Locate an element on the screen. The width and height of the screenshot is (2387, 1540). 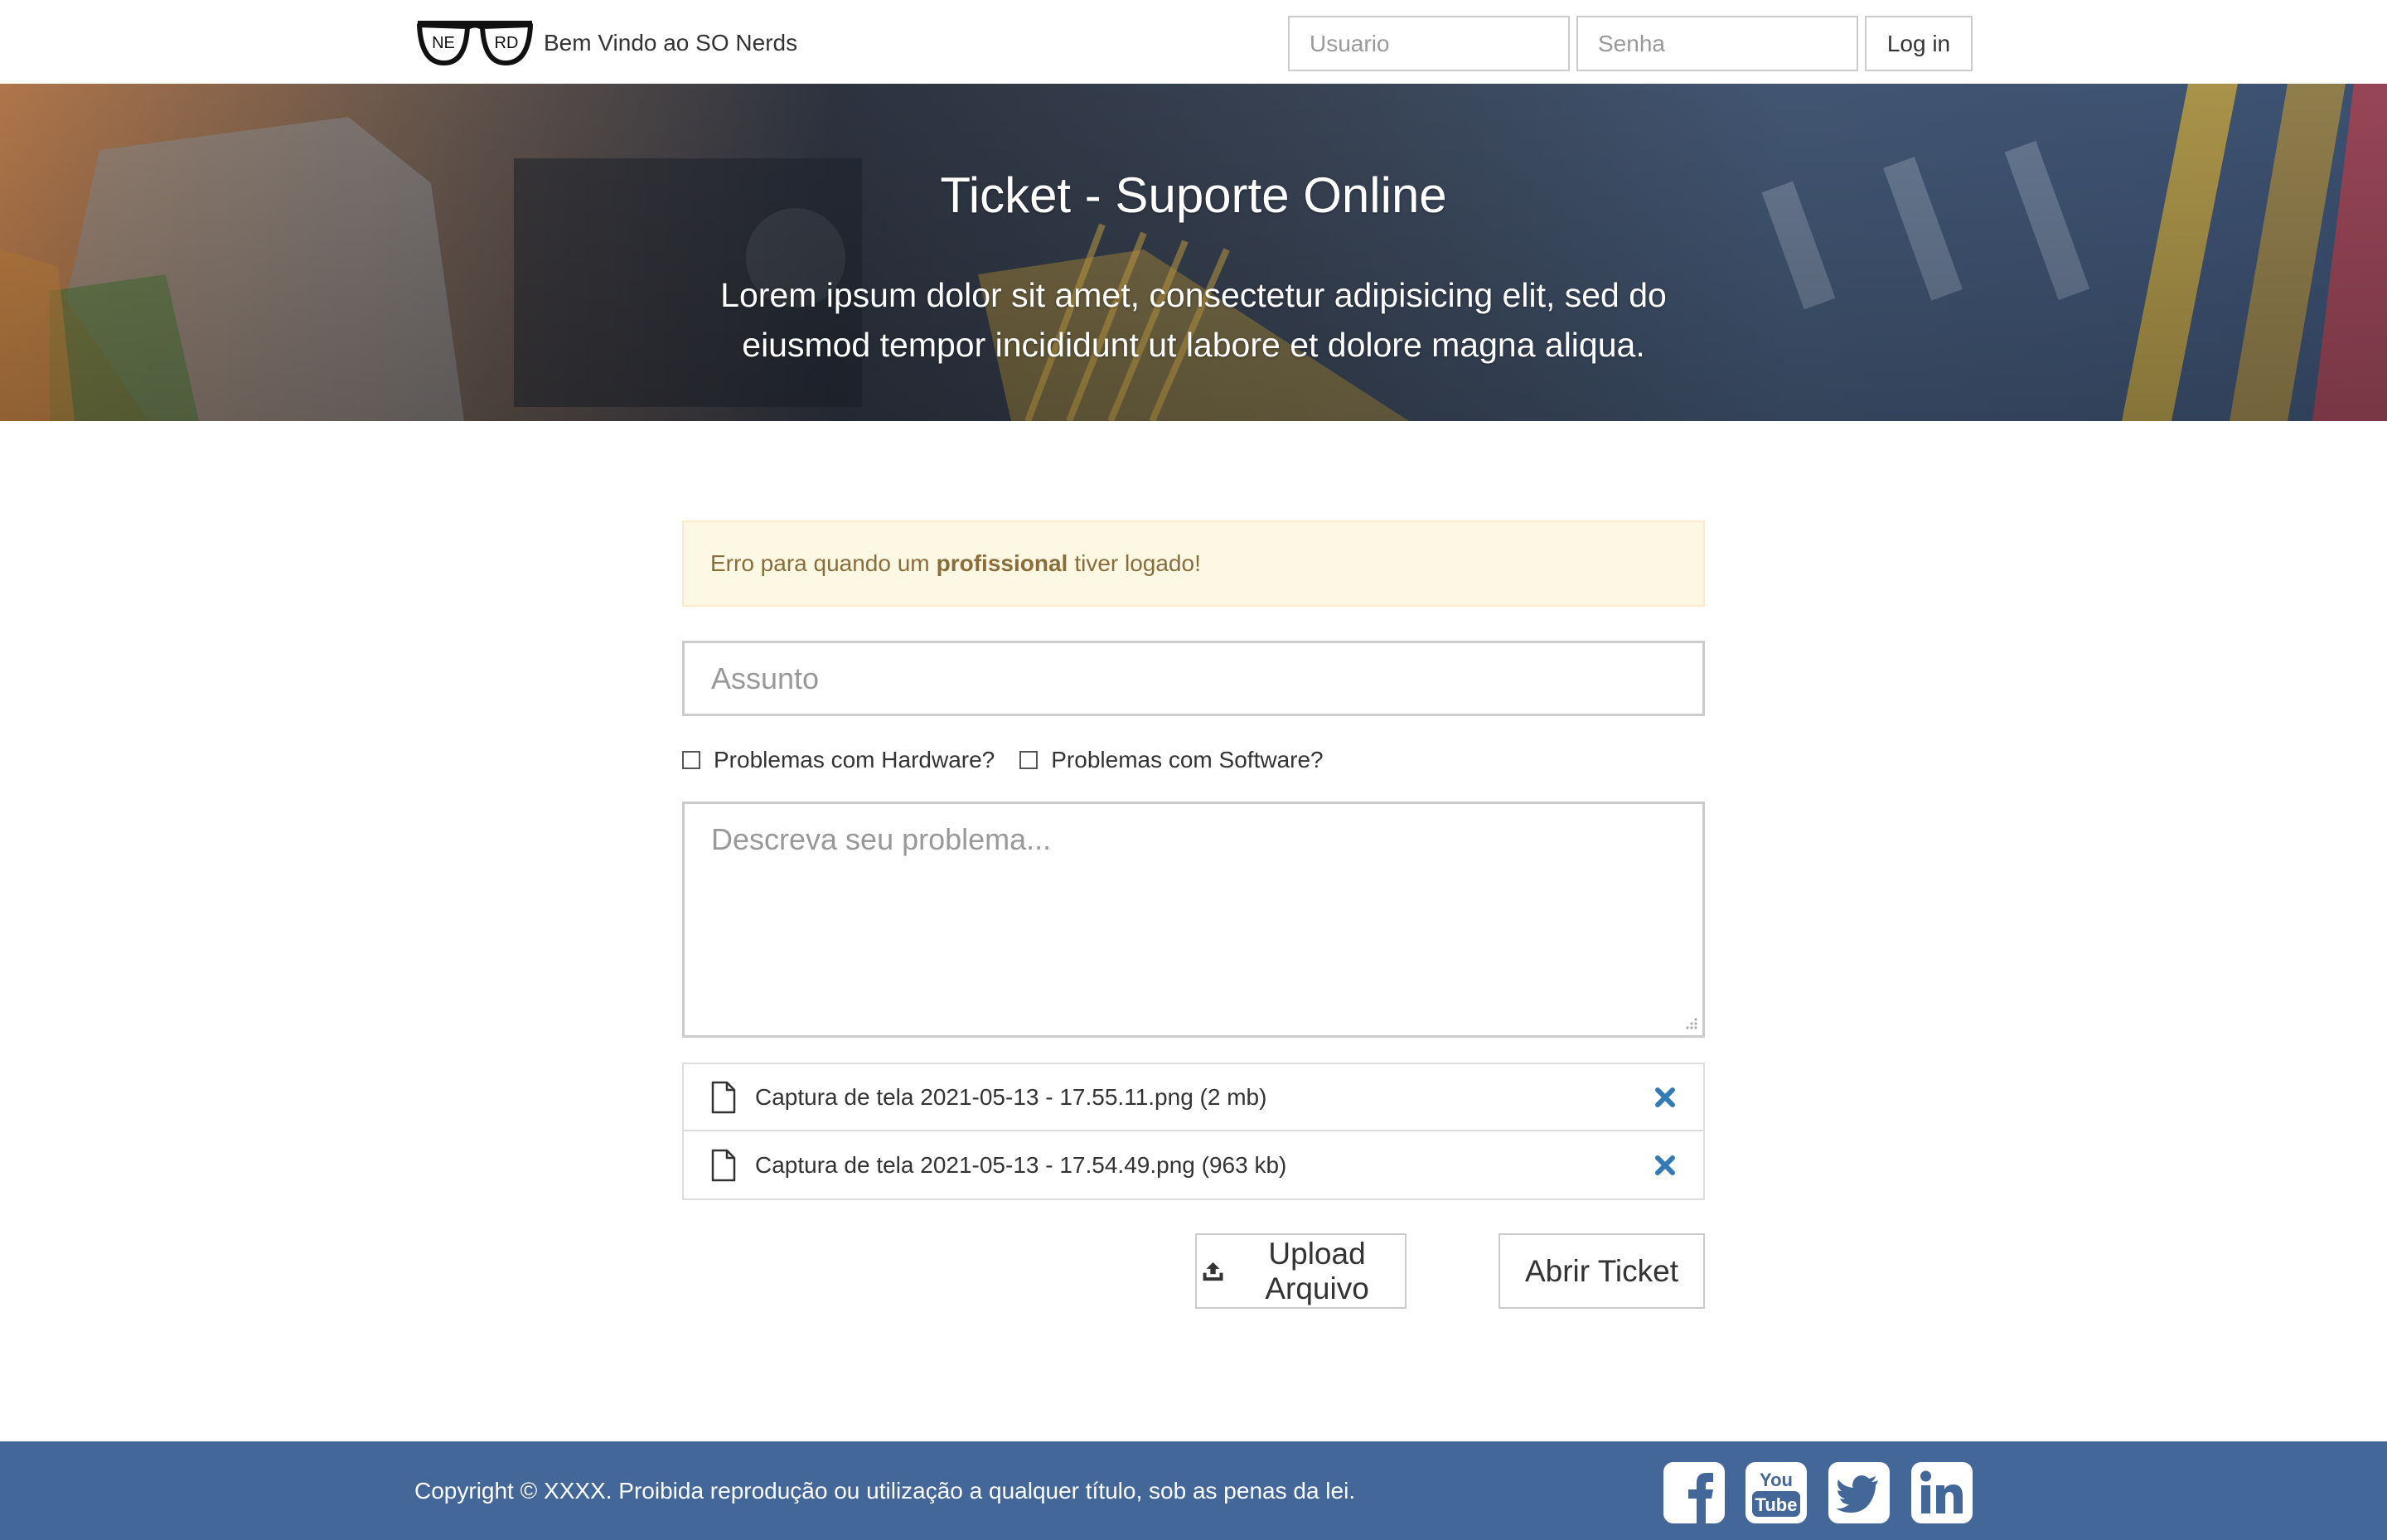
resize-grip-icon is located at coordinates (1691, 1023).